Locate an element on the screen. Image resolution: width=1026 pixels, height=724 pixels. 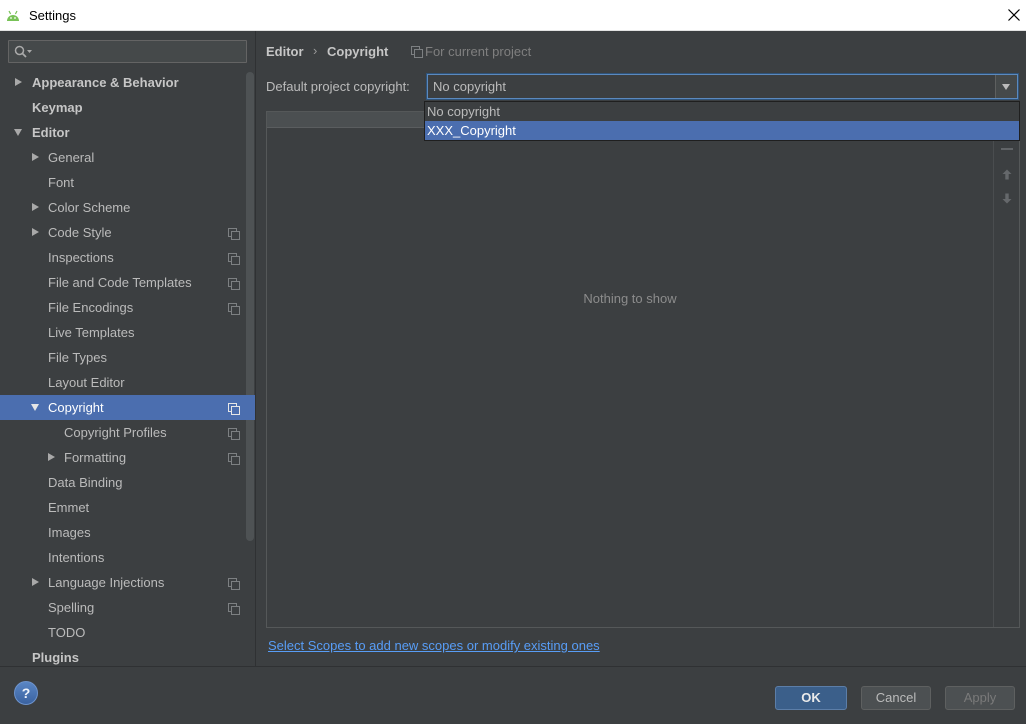
tree-item-copyright-profiles: Copyright Profiles is located at coordinates (127, 432).